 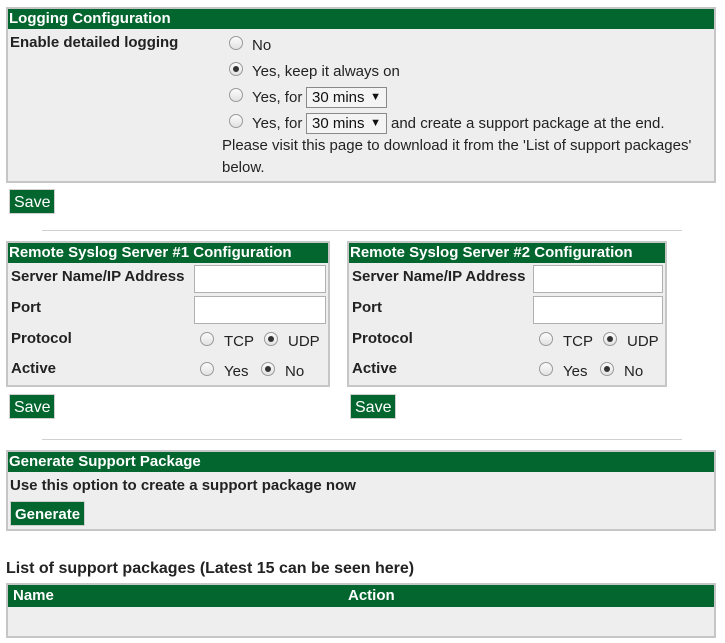 What do you see at coordinates (34, 368) in the screenshot?
I see `syslog1-active-label: Active` at bounding box center [34, 368].